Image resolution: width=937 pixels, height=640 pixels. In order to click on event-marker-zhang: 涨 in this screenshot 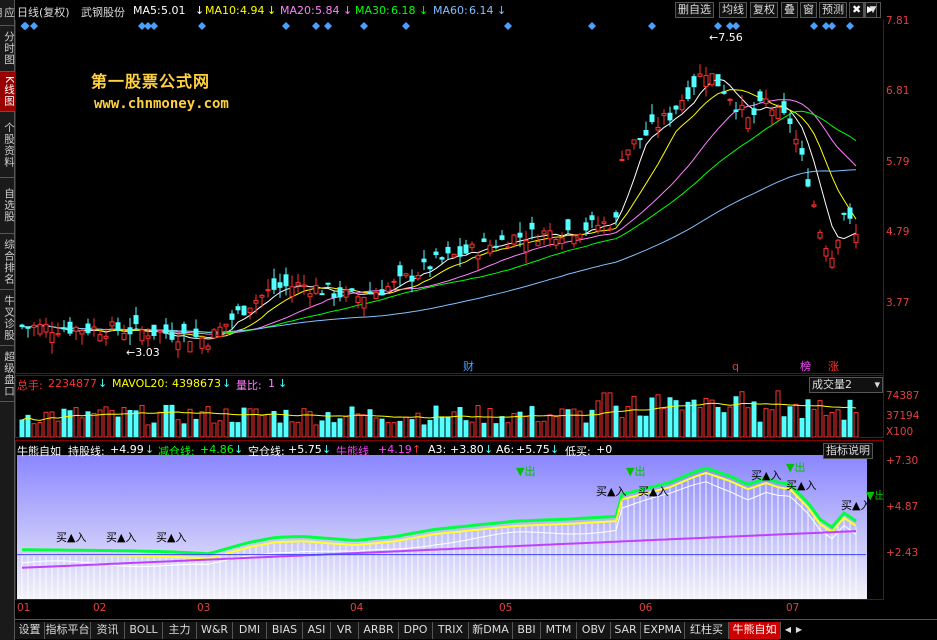, I will do `click(833, 366)`.